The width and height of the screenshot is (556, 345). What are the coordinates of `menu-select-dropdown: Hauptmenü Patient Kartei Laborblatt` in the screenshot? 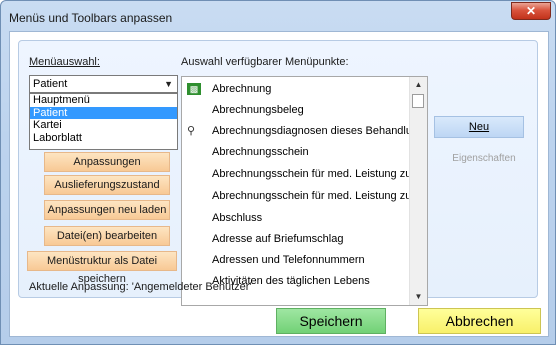 It's located at (103, 121).